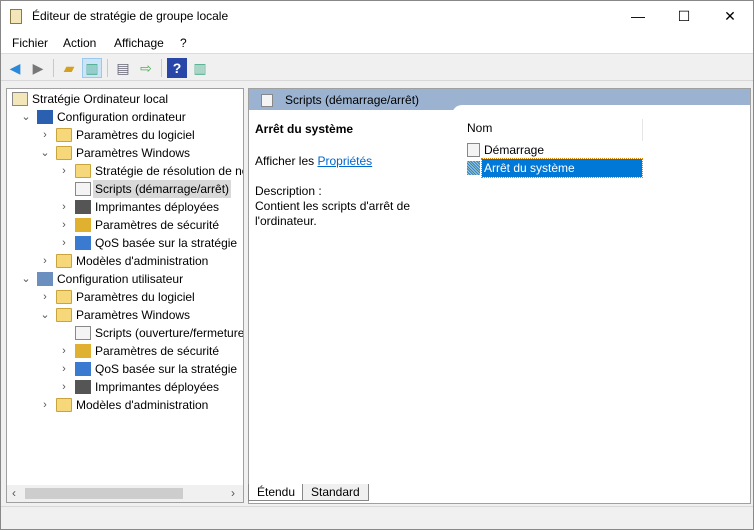  Describe the element at coordinates (120, 279) in the screenshot. I see `tree-item-label: Configuration utilisateur` at that location.